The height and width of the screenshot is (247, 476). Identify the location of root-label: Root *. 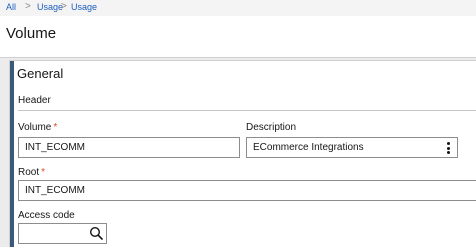
(31, 172).